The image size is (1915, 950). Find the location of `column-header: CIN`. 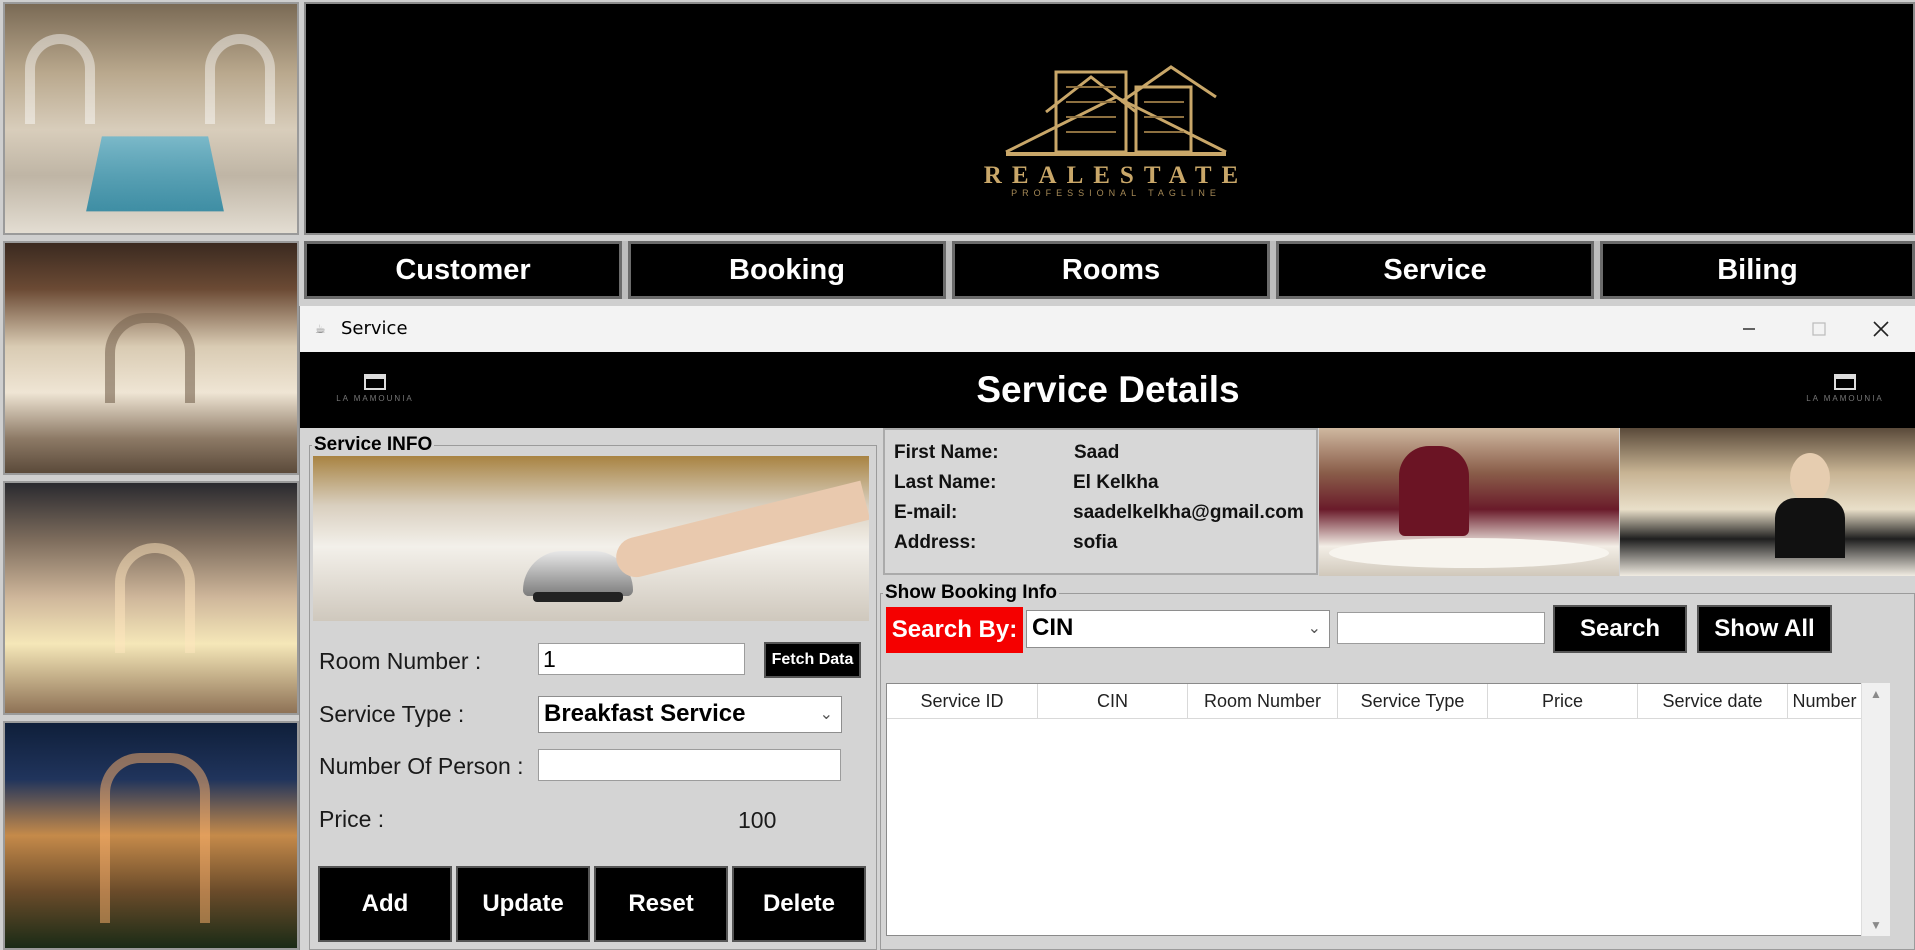

column-header: CIN is located at coordinates (1113, 701).